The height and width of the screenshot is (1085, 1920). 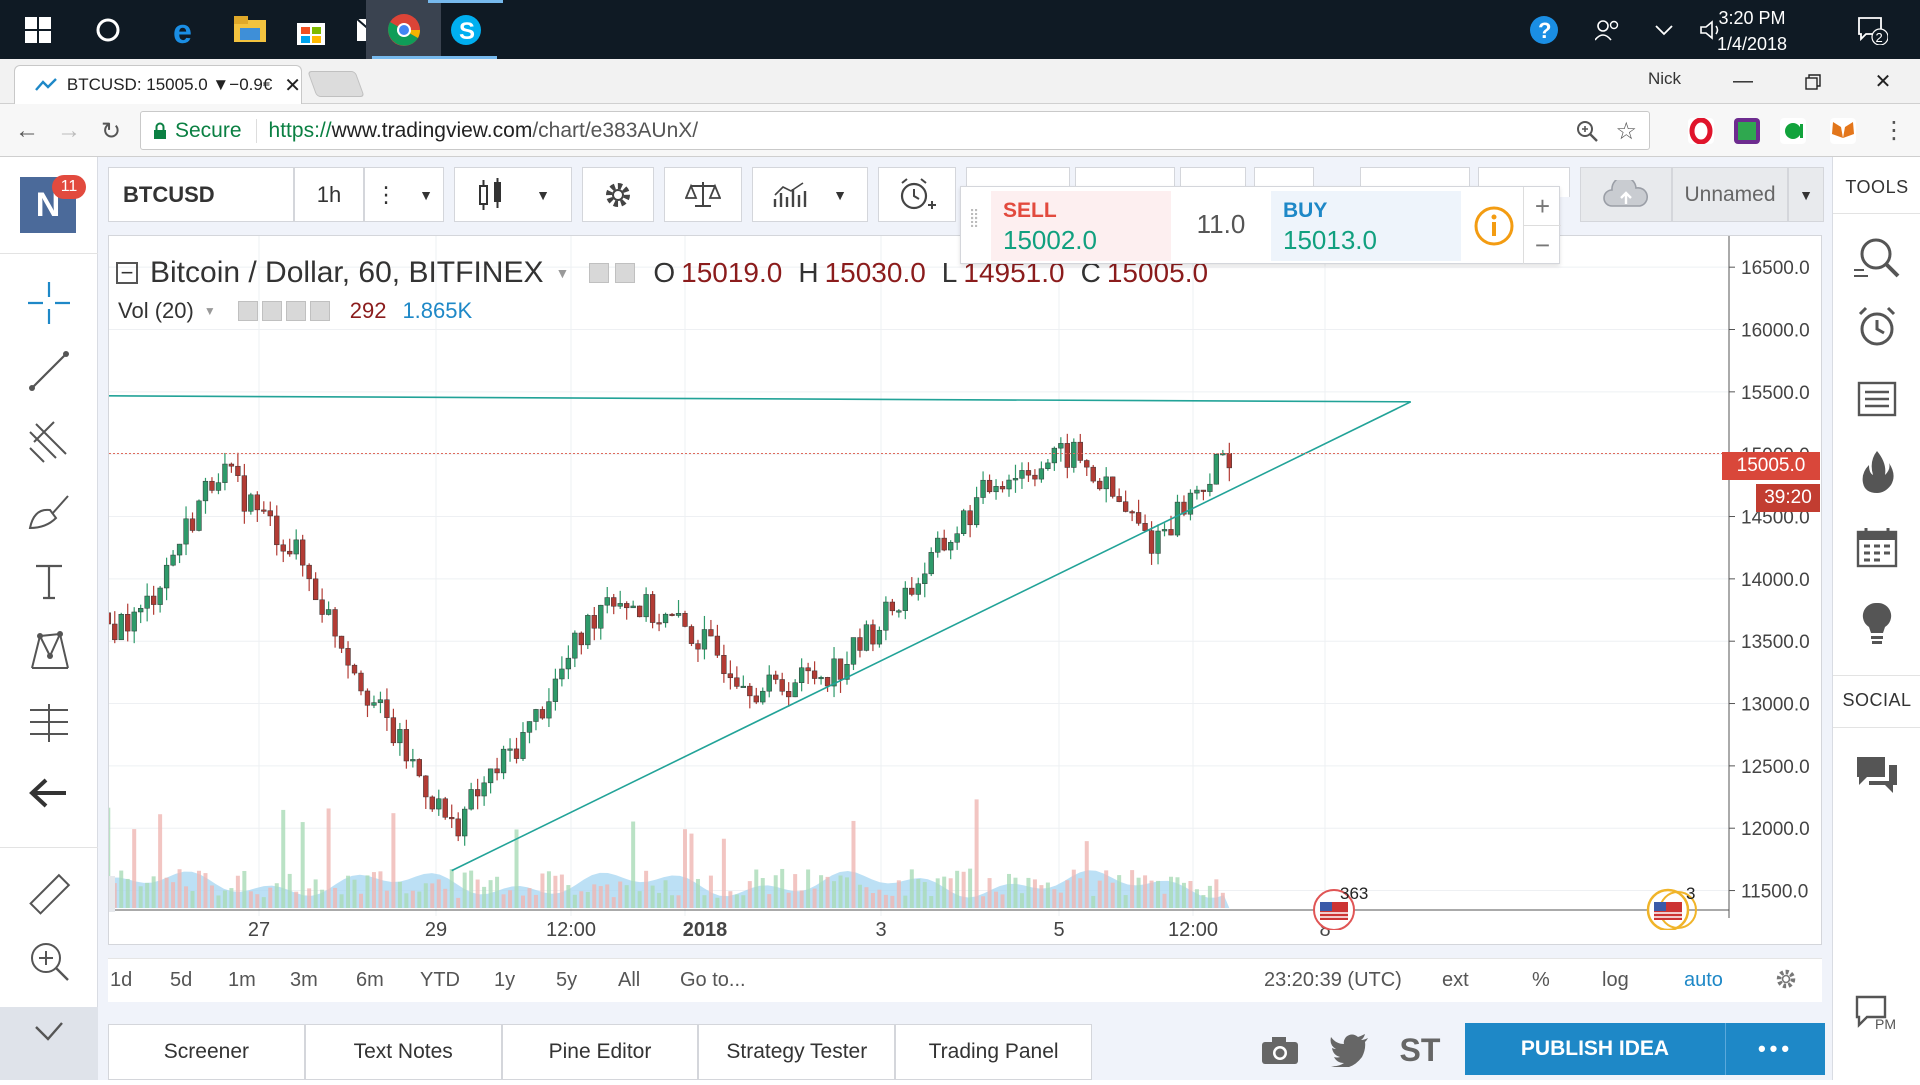 What do you see at coordinates (292, 85) in the screenshot?
I see `tab-close-icon: ✕` at bounding box center [292, 85].